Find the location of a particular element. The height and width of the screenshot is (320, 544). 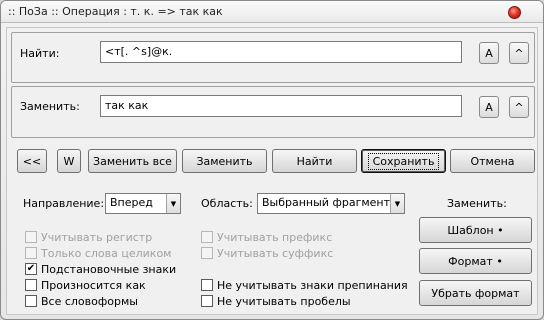

format-button-label: Формат is located at coordinates (470, 261).